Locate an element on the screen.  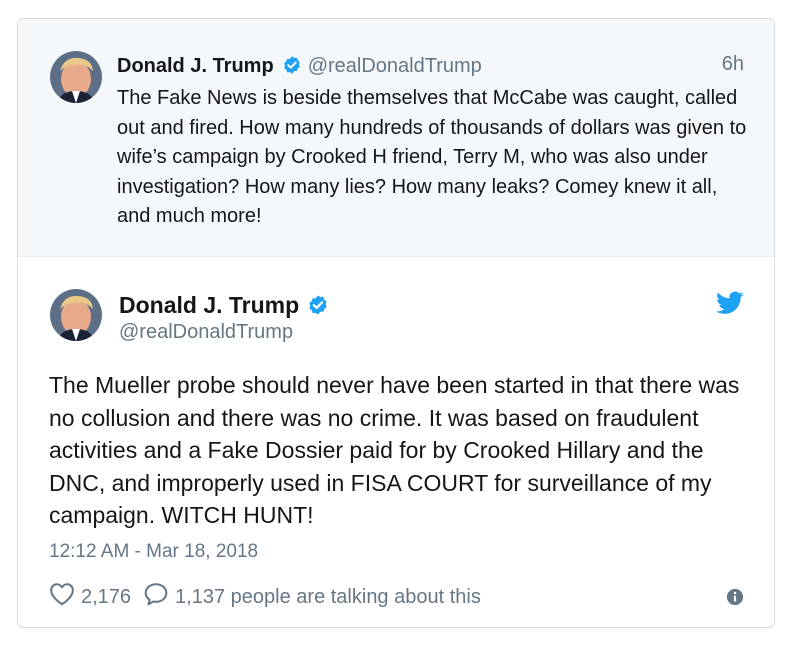
twitter-bird-icon is located at coordinates (730, 305).